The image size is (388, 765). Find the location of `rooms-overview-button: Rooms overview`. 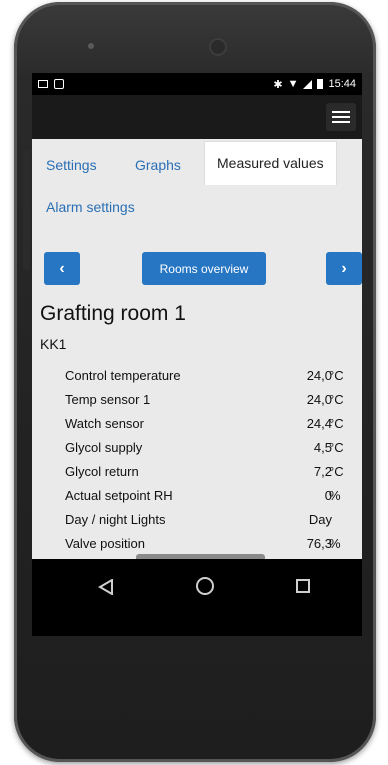

rooms-overview-button: Rooms overview is located at coordinates (204, 268).